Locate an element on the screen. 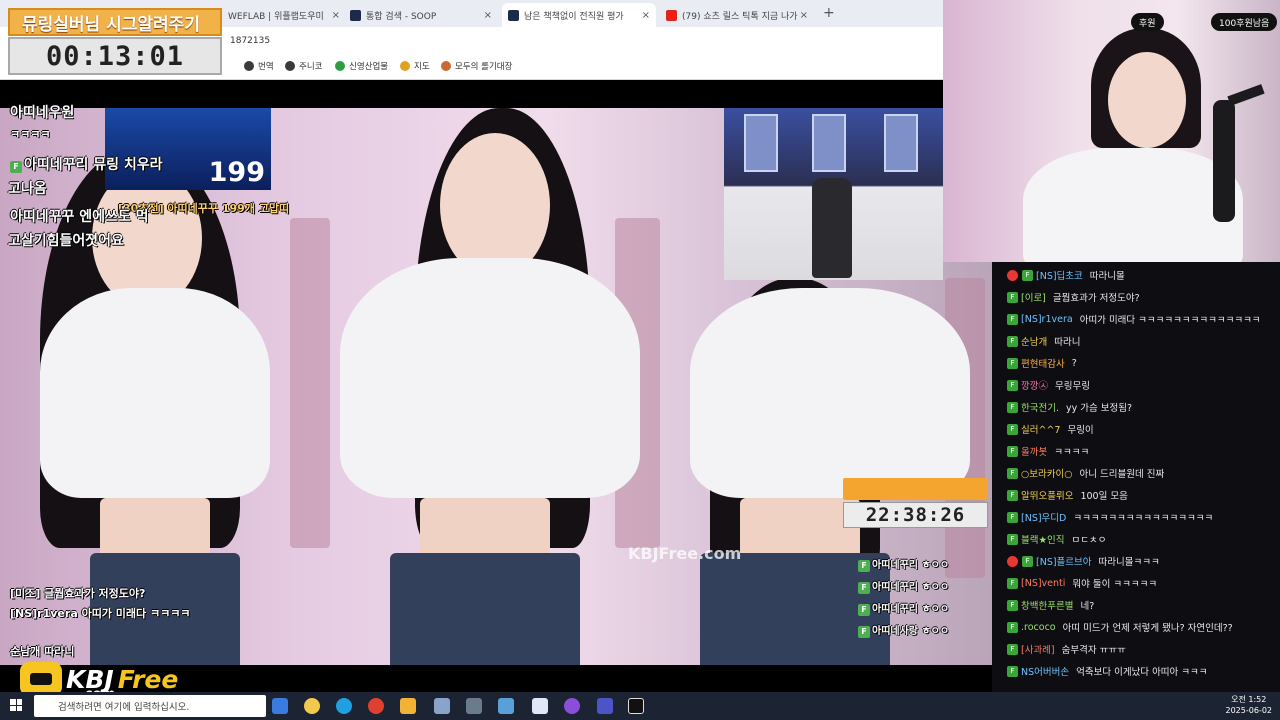 This screenshot has height=720, width=1280. chat-nickname: 깡깡㉦ is located at coordinates (1034, 385).